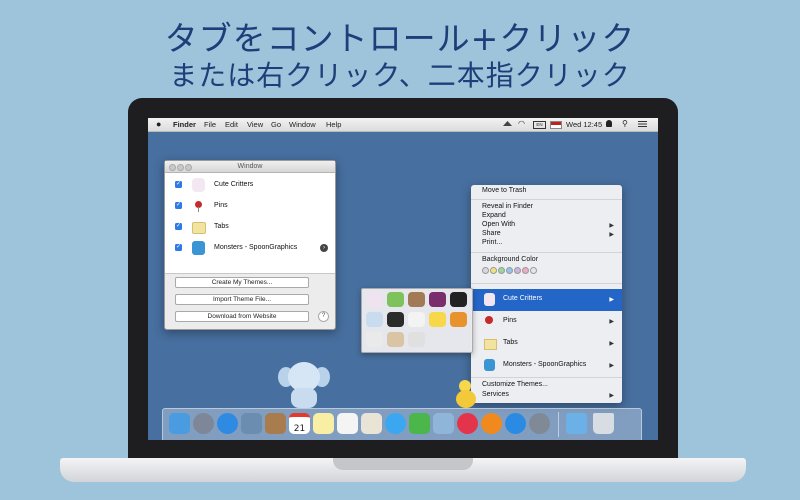 The height and width of the screenshot is (500, 800). Describe the element at coordinates (371, 423) in the screenshot. I see `textedit-icon` at that location.